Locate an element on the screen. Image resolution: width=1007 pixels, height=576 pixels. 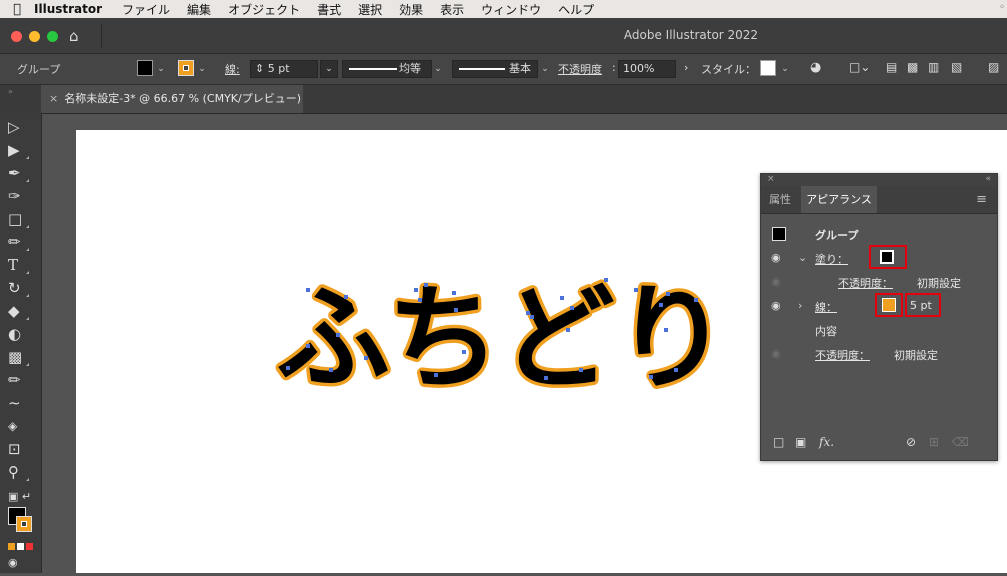
clear-appearance-icon: ⊘ is located at coordinates (911, 442).